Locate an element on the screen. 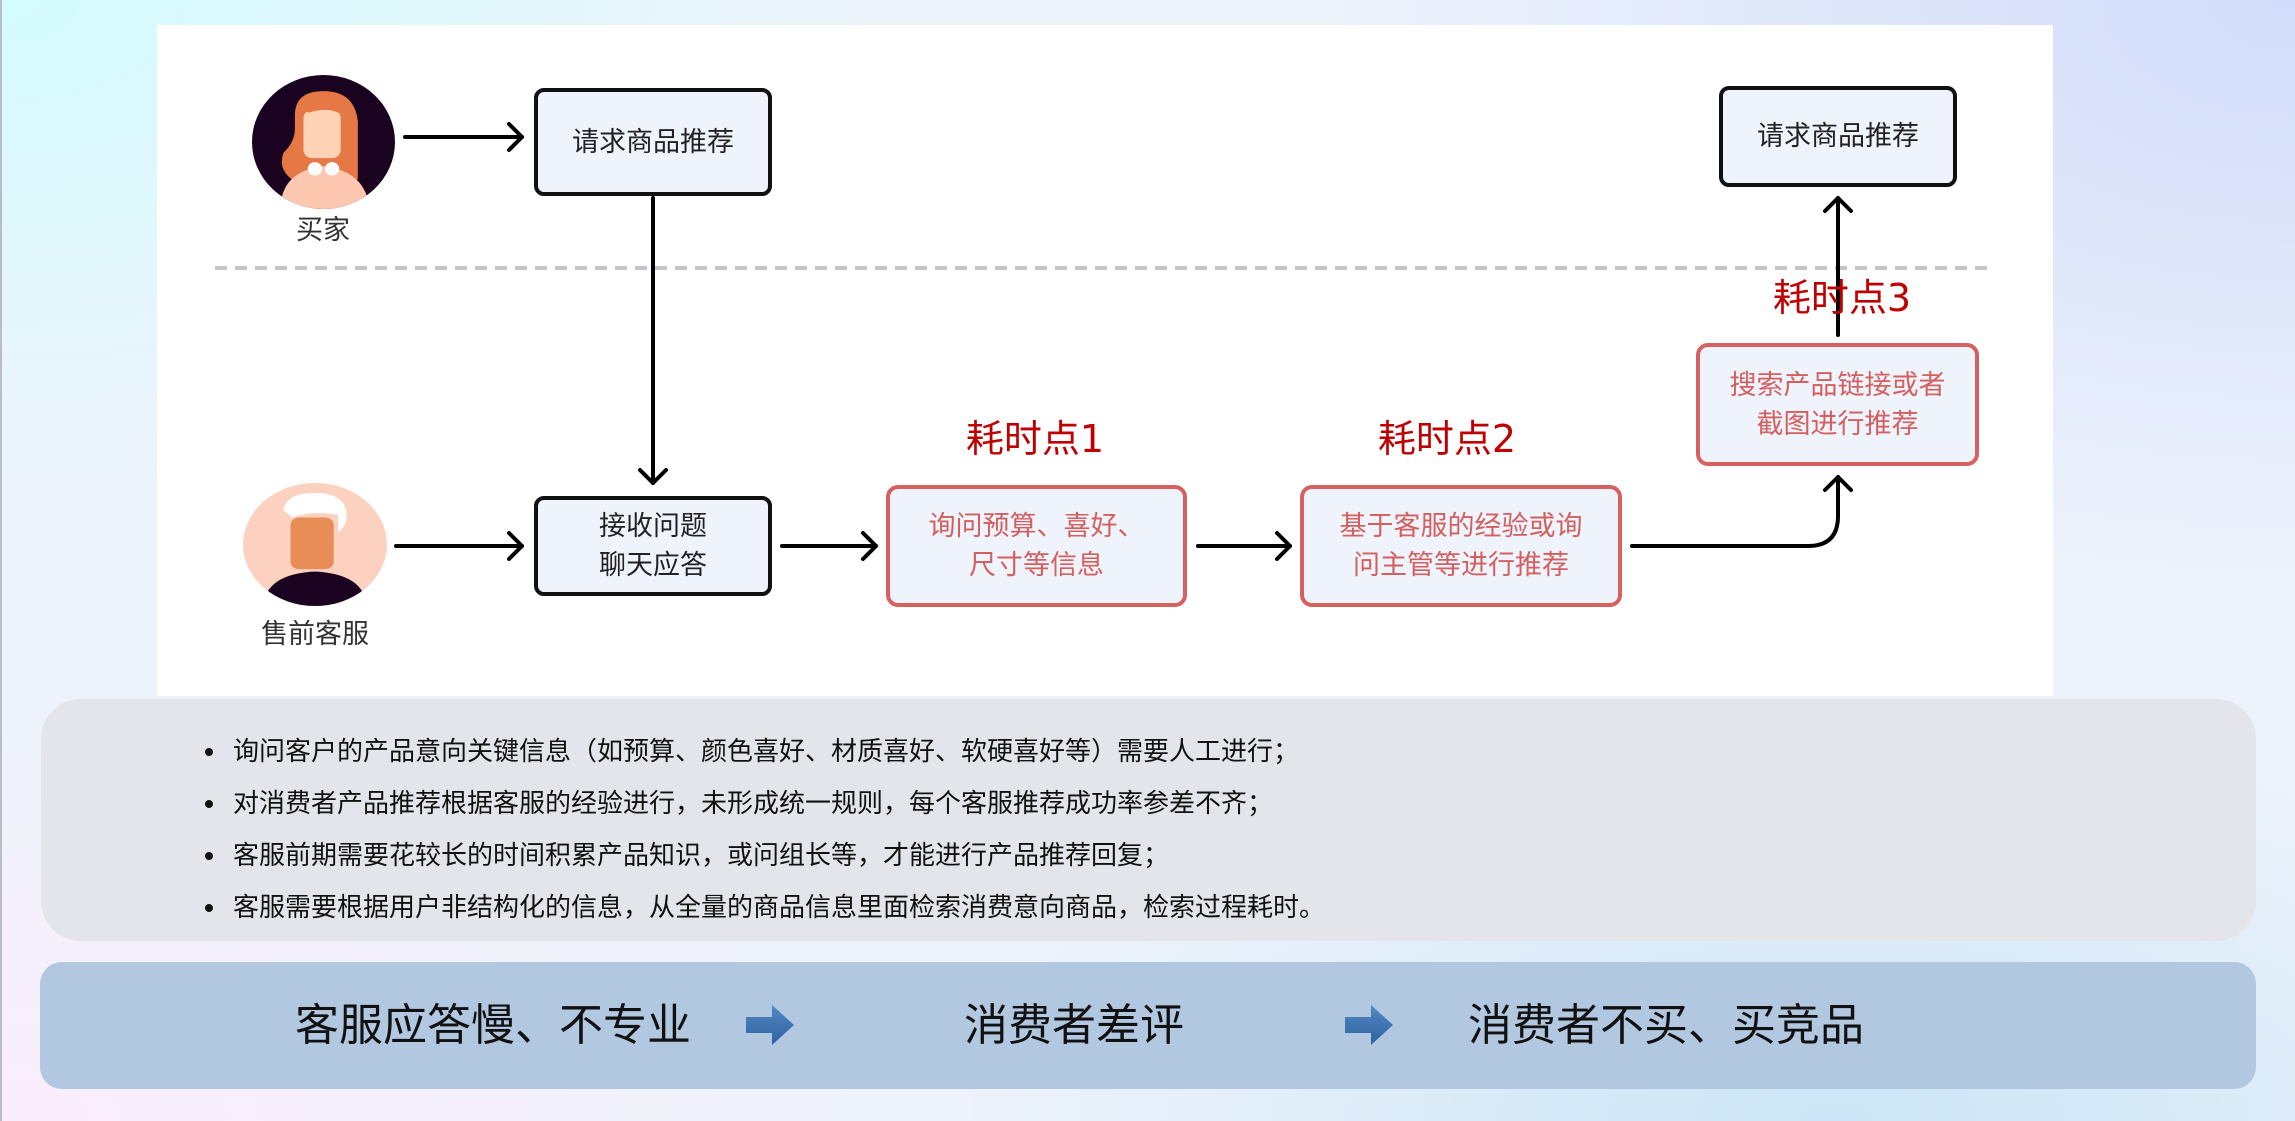  left-edge-rule is located at coordinates (1, 560).